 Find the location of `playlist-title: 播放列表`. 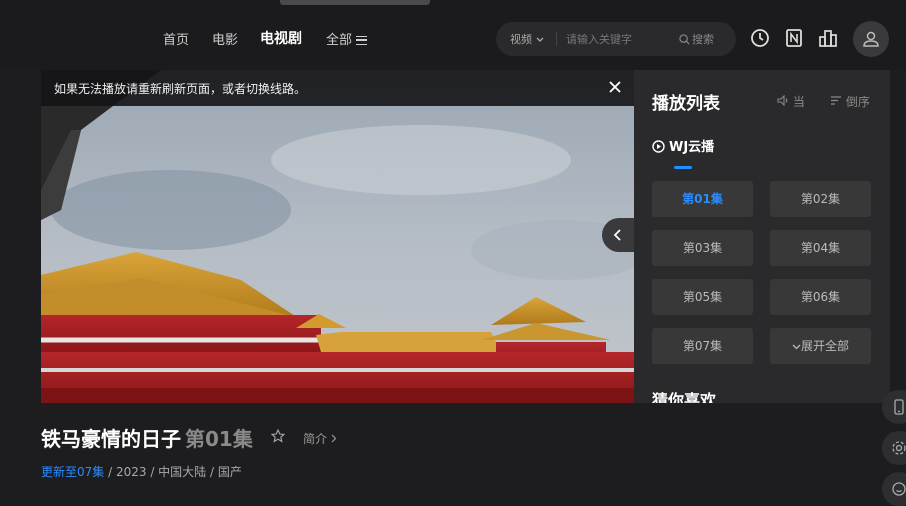

playlist-title: 播放列表 is located at coordinates (686, 104).